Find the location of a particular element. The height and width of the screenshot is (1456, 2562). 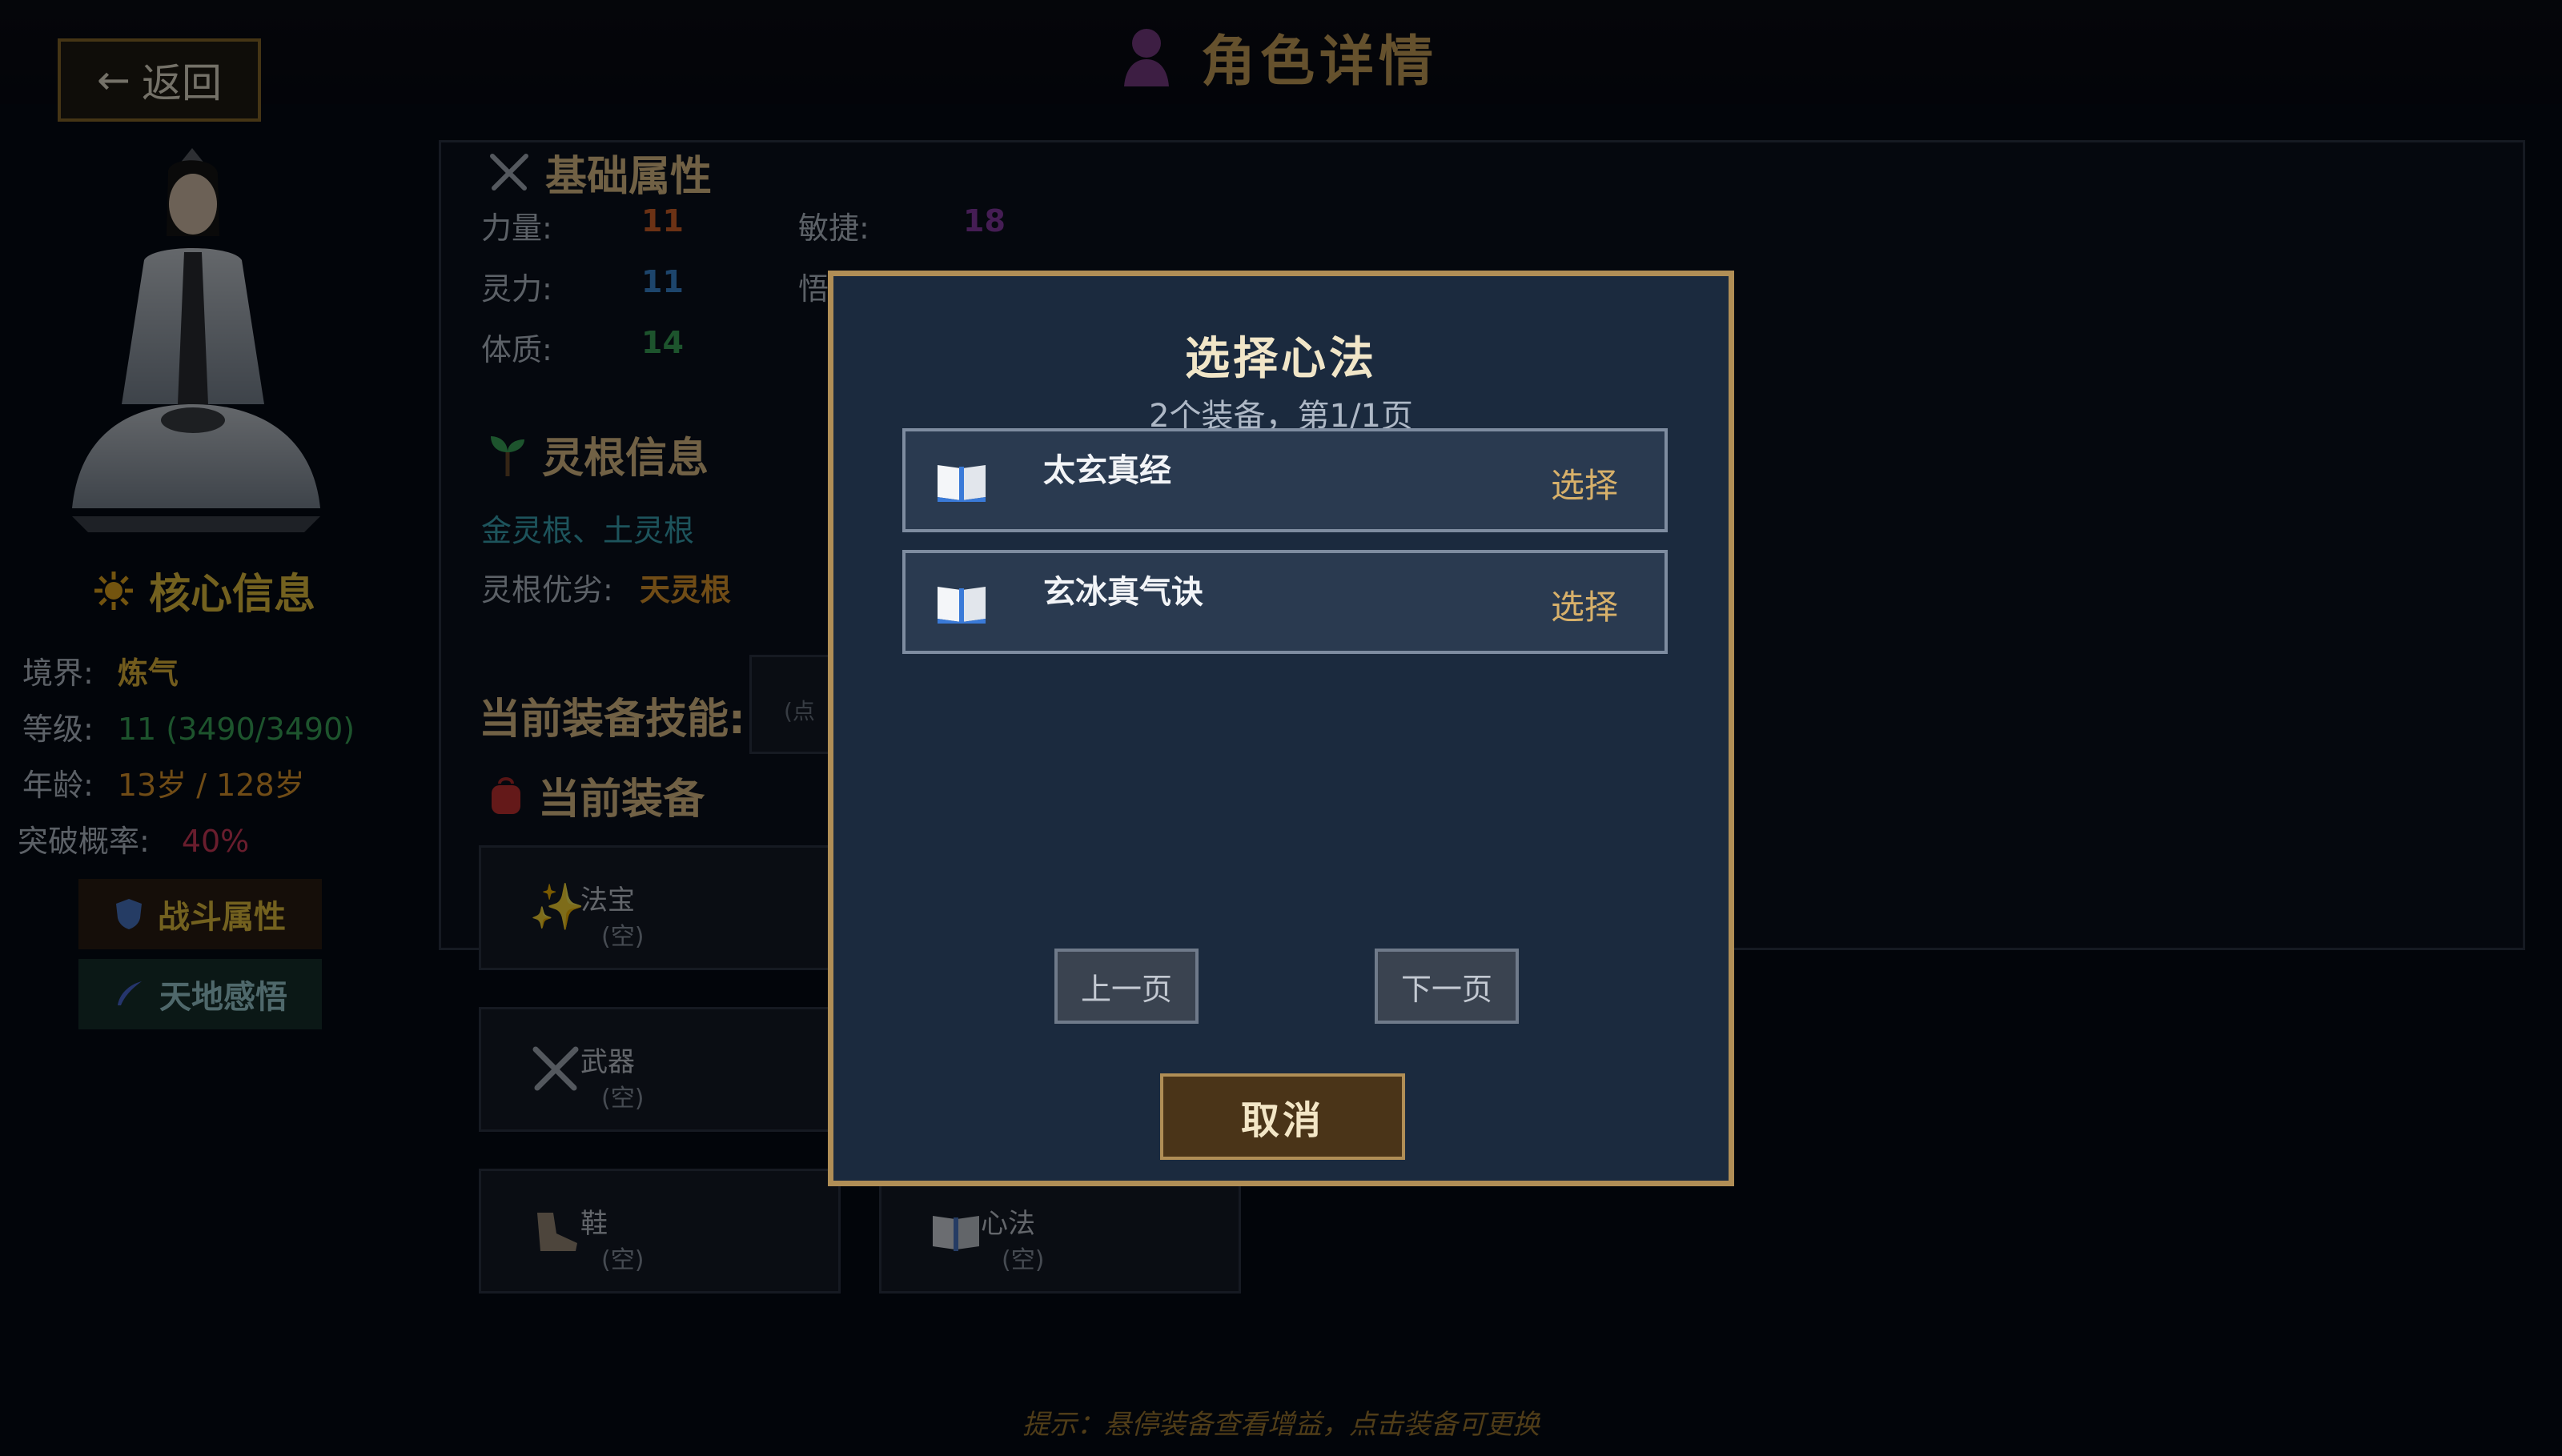

cancel-button: 取消 is located at coordinates (1282, 1116).